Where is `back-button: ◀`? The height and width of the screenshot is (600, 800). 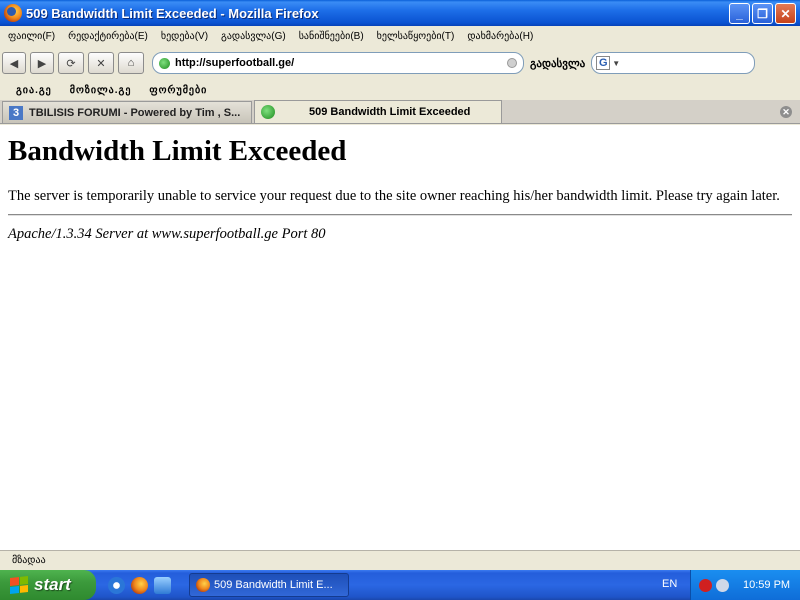 back-button: ◀ is located at coordinates (14, 63).